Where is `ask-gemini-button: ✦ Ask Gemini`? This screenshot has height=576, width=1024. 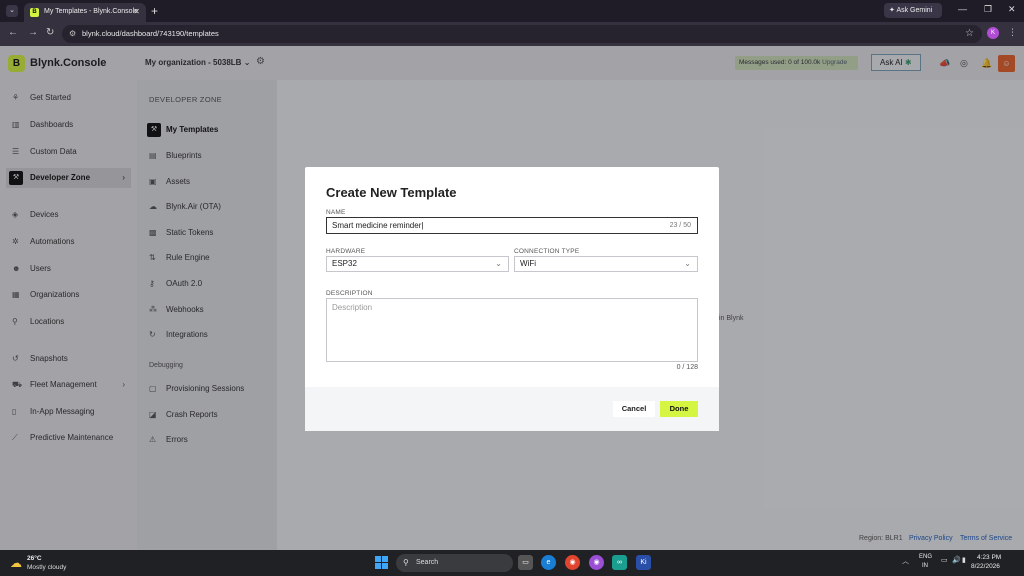 ask-gemini-button: ✦ Ask Gemini is located at coordinates (913, 10).